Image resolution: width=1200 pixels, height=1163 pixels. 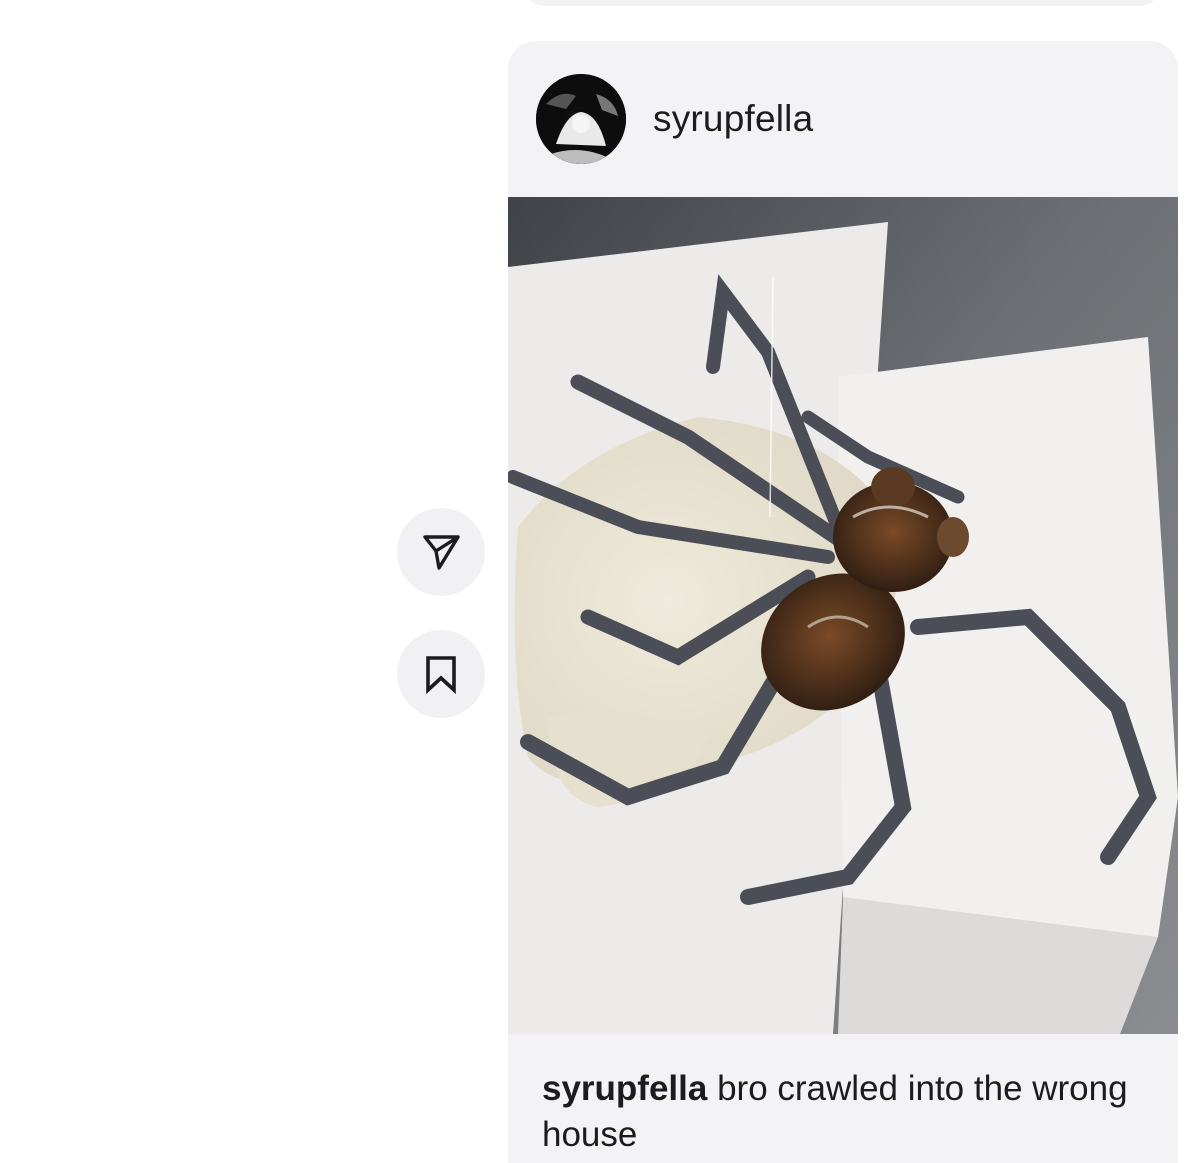 I want to click on send-icon, so click(x=441, y=552).